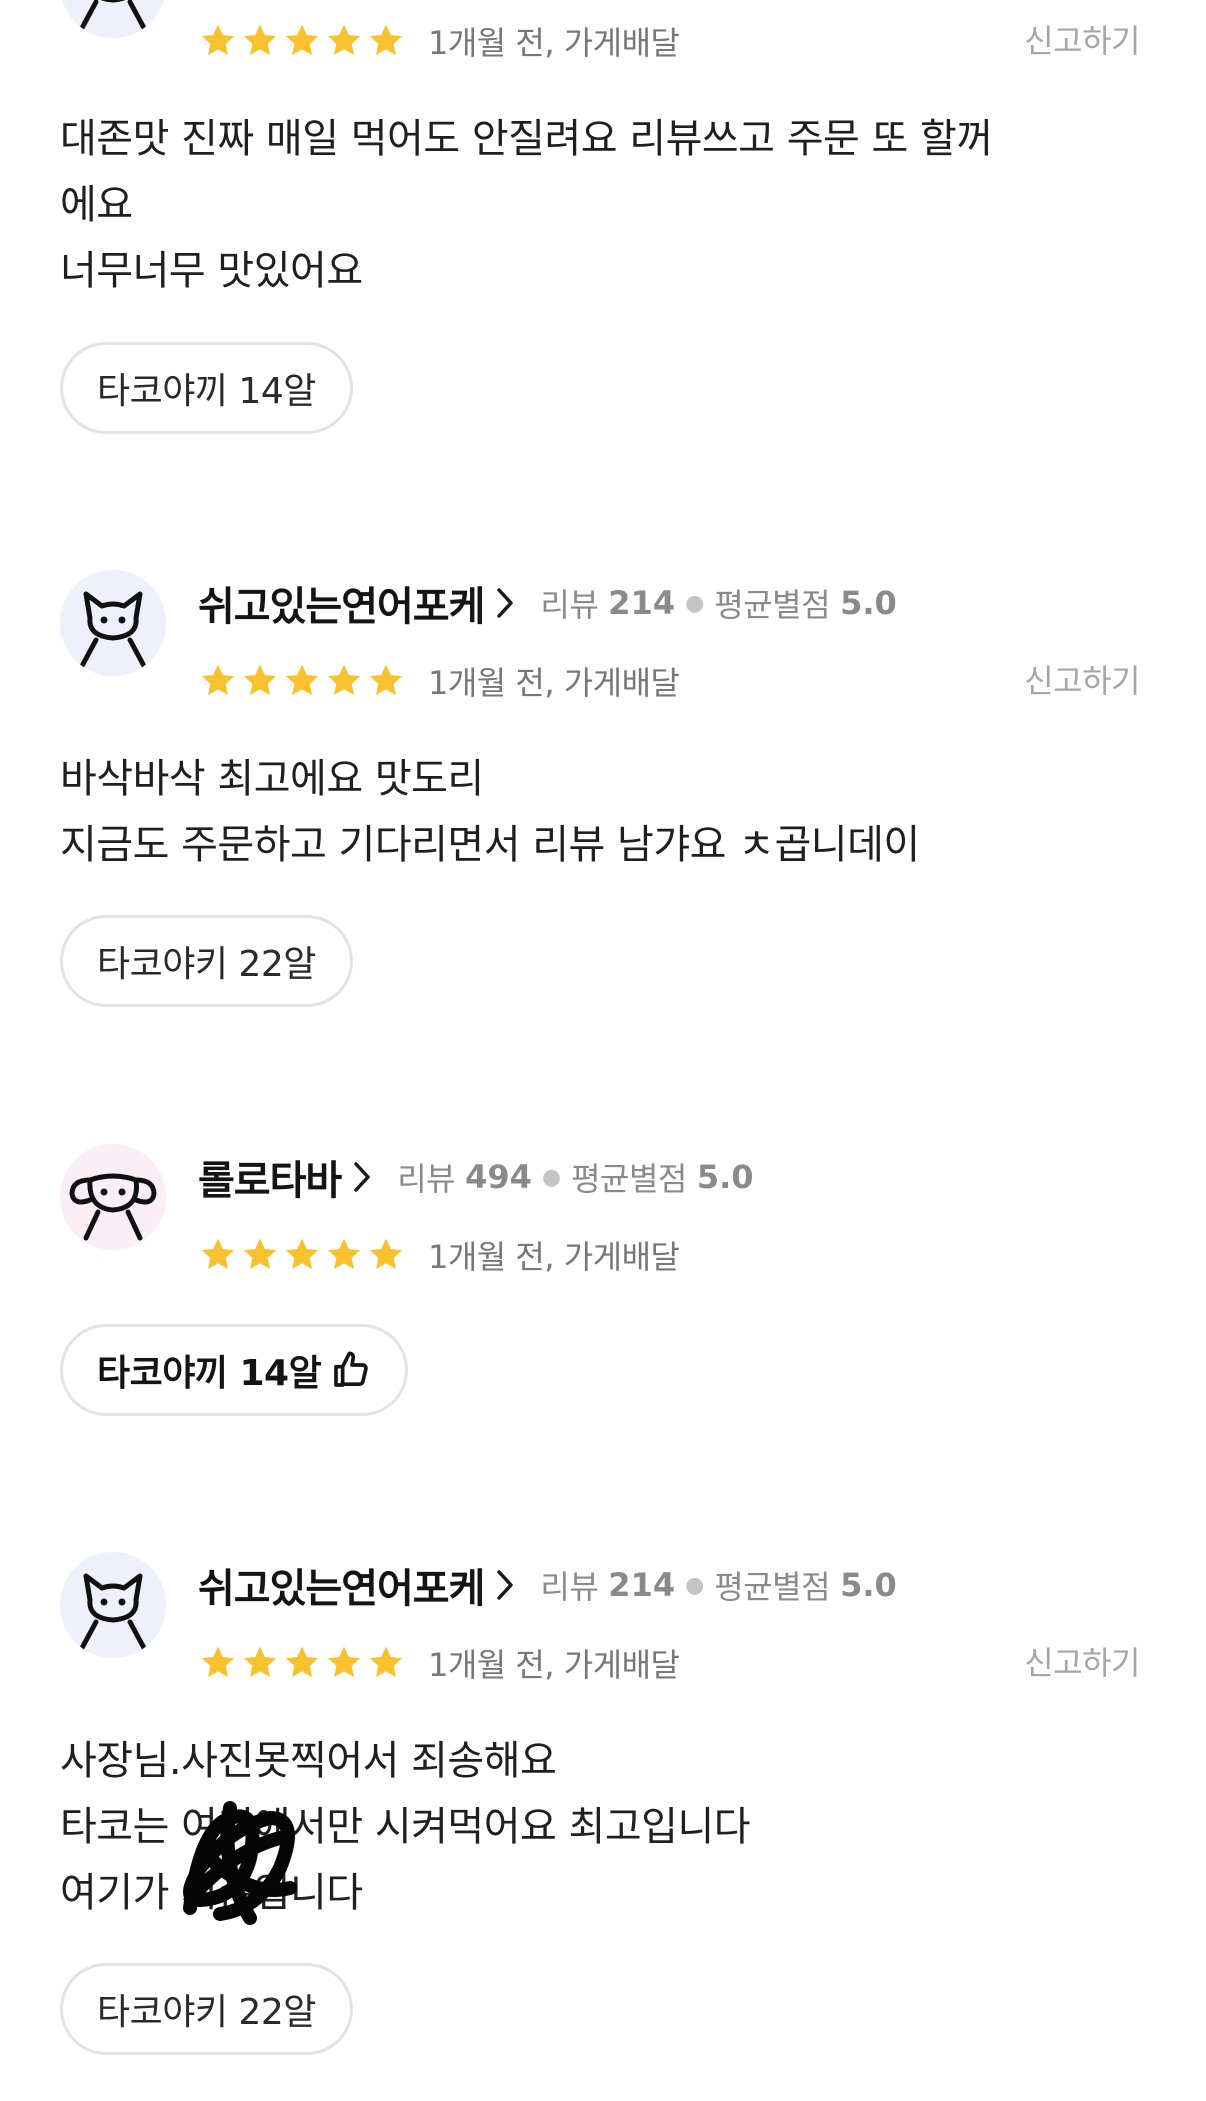  Describe the element at coordinates (113, 1197) in the screenshot. I see `dog-avatar-icon` at that location.